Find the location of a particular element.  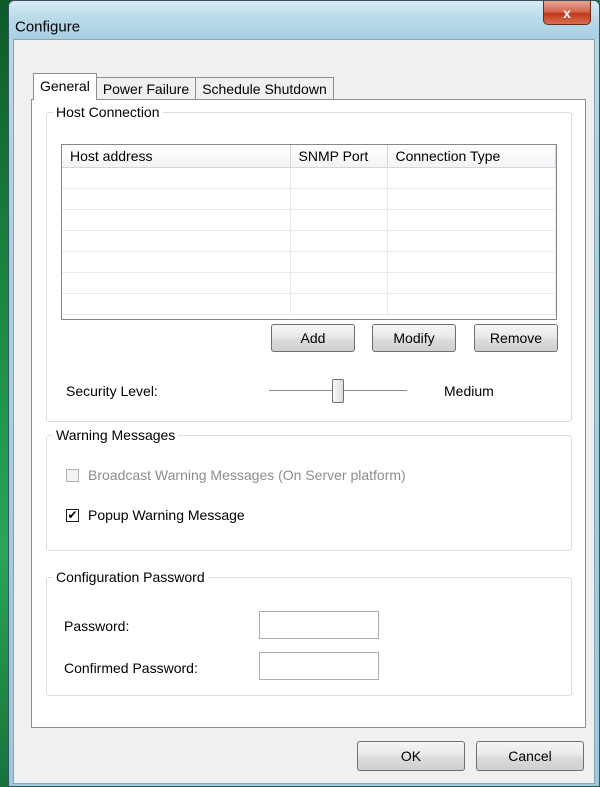

add-button: Add is located at coordinates (313, 338).